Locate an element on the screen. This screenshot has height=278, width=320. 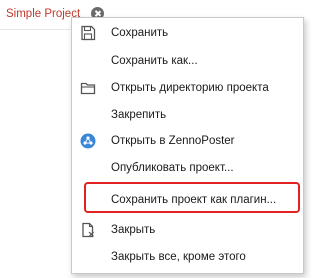
menu-item-open-in-zennoposter: Открыть в ZennoPoster is located at coordinates (187, 141).